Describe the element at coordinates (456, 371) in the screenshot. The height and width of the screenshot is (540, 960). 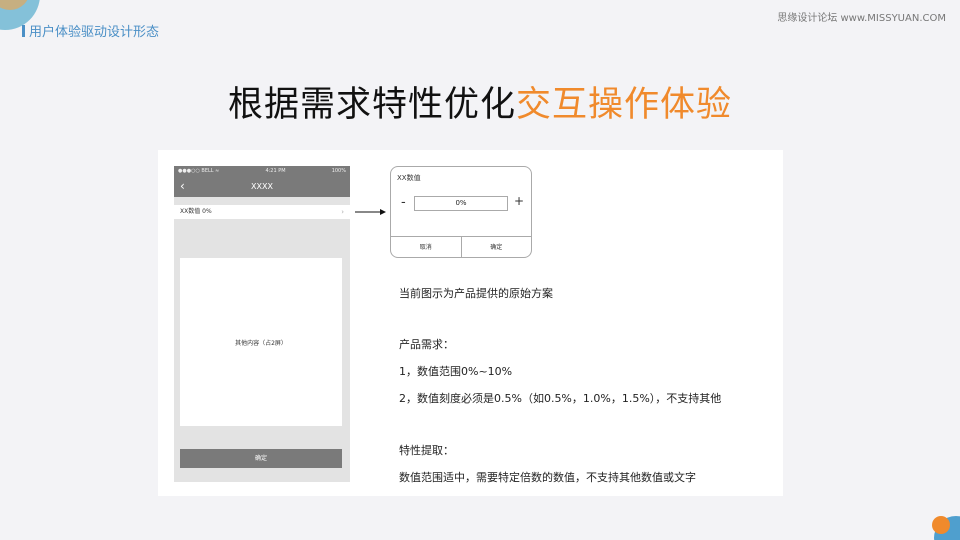
I see `requirement-item: 1，数值范围0%~10%` at that location.